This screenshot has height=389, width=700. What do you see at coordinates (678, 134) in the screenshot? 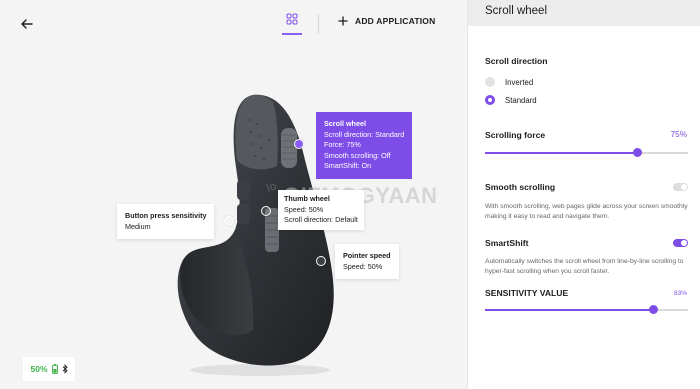
I see `scrolling-force-value: 75%` at bounding box center [678, 134].